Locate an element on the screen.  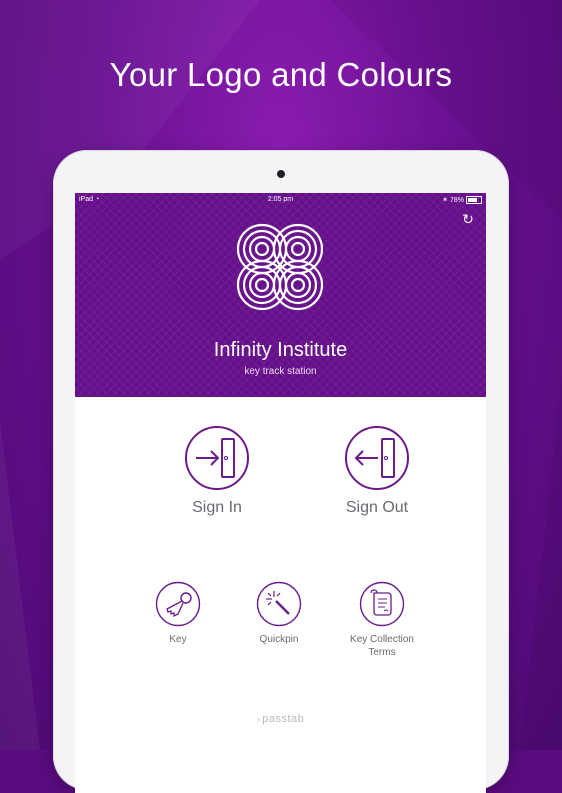
sign-out-button: Sign Out is located at coordinates (377, 471).